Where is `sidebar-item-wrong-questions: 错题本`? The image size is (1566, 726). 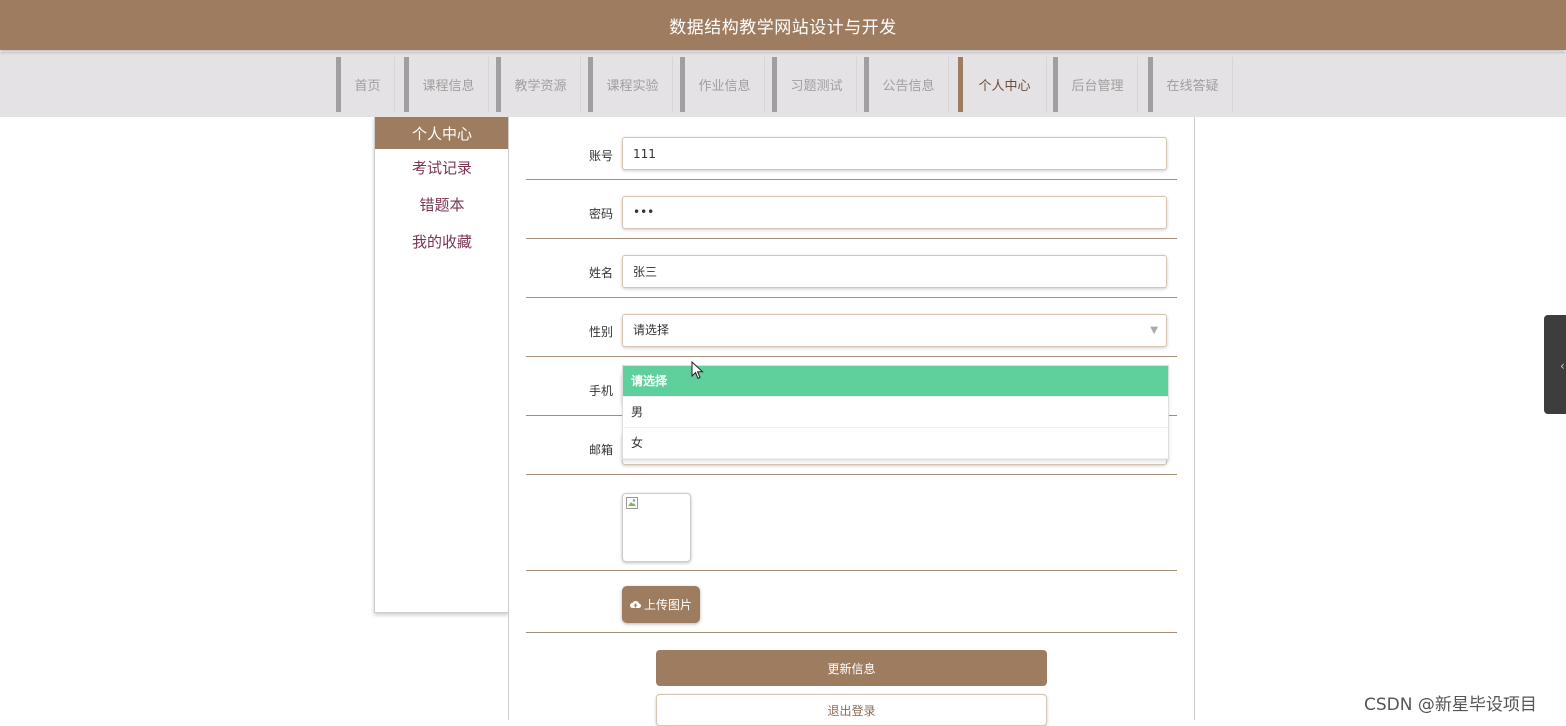
sidebar-item-wrong-questions: 错题本 is located at coordinates (442, 204).